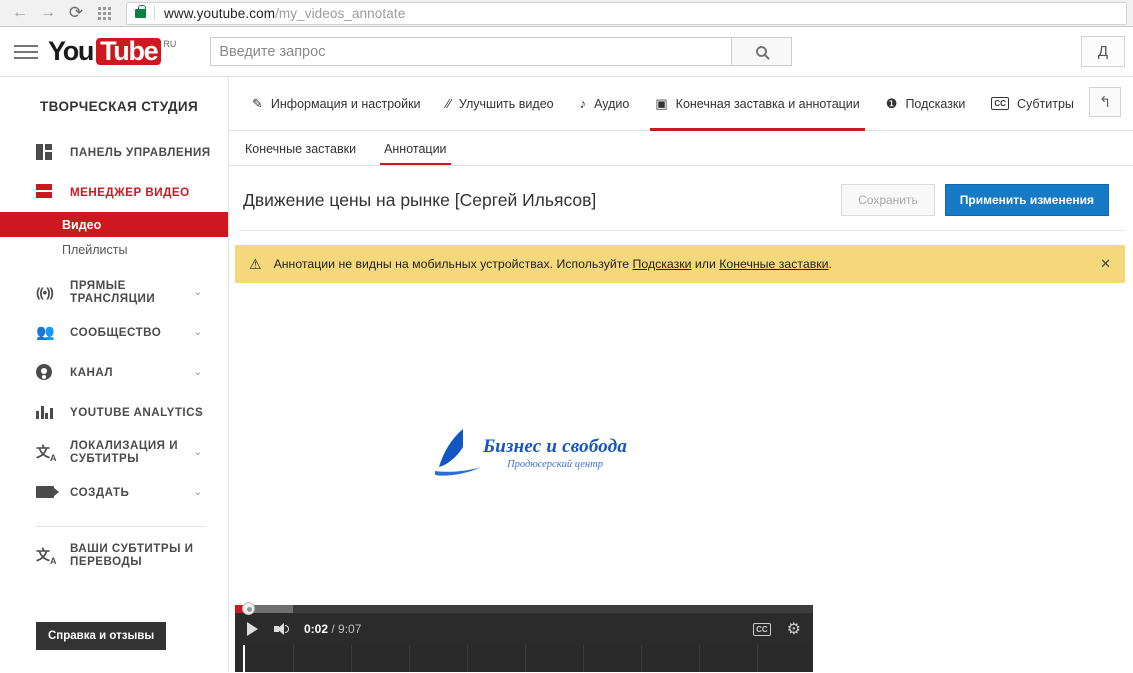 The height and width of the screenshot is (673, 1133). I want to click on duration: 9:07, so click(350, 629).